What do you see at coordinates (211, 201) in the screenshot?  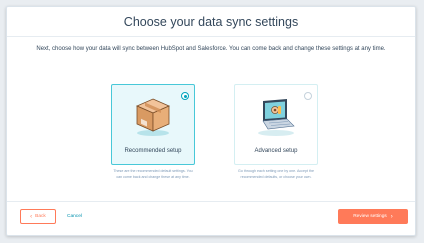 I see `footer-divider` at bounding box center [211, 201].